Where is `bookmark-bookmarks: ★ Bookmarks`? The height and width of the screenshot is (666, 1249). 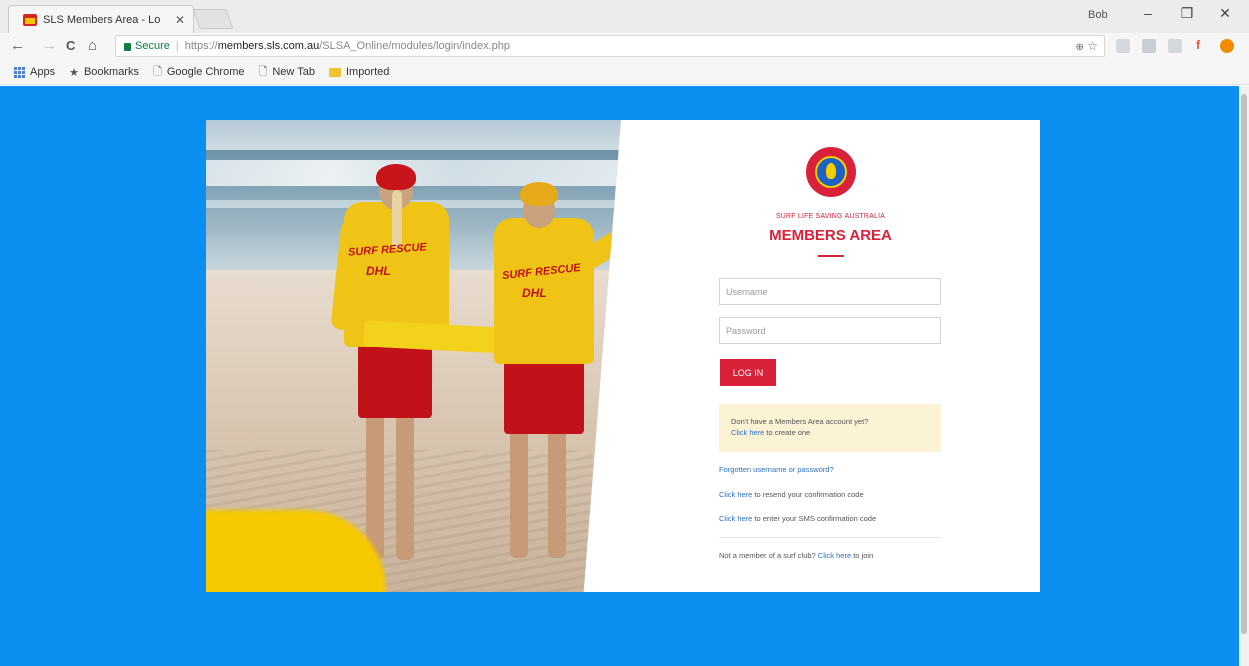 bookmark-bookmarks: ★ Bookmarks is located at coordinates (104, 72).